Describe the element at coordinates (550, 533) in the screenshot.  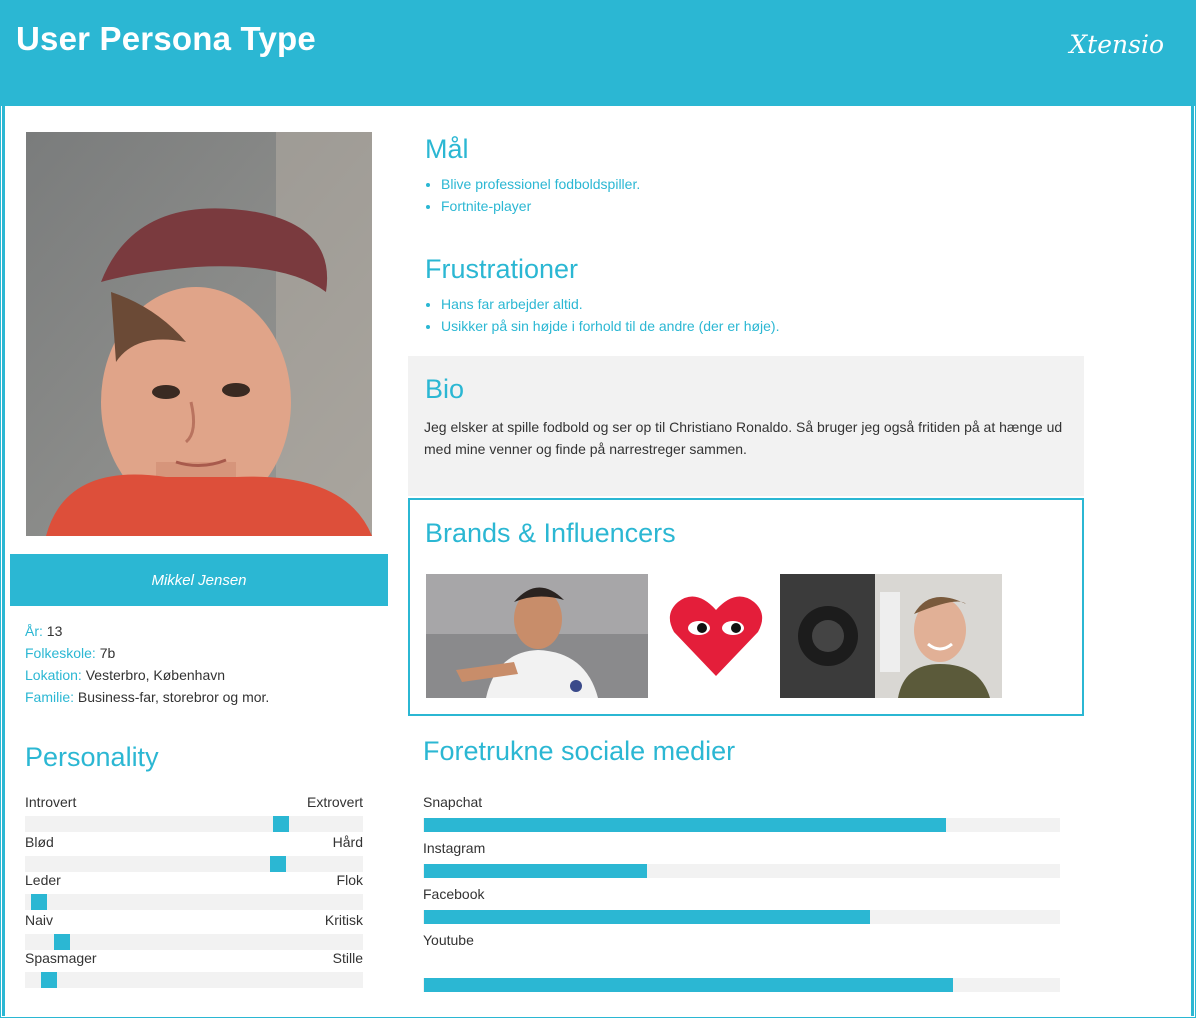
I see `brands-title: Brands & Influencers` at that location.